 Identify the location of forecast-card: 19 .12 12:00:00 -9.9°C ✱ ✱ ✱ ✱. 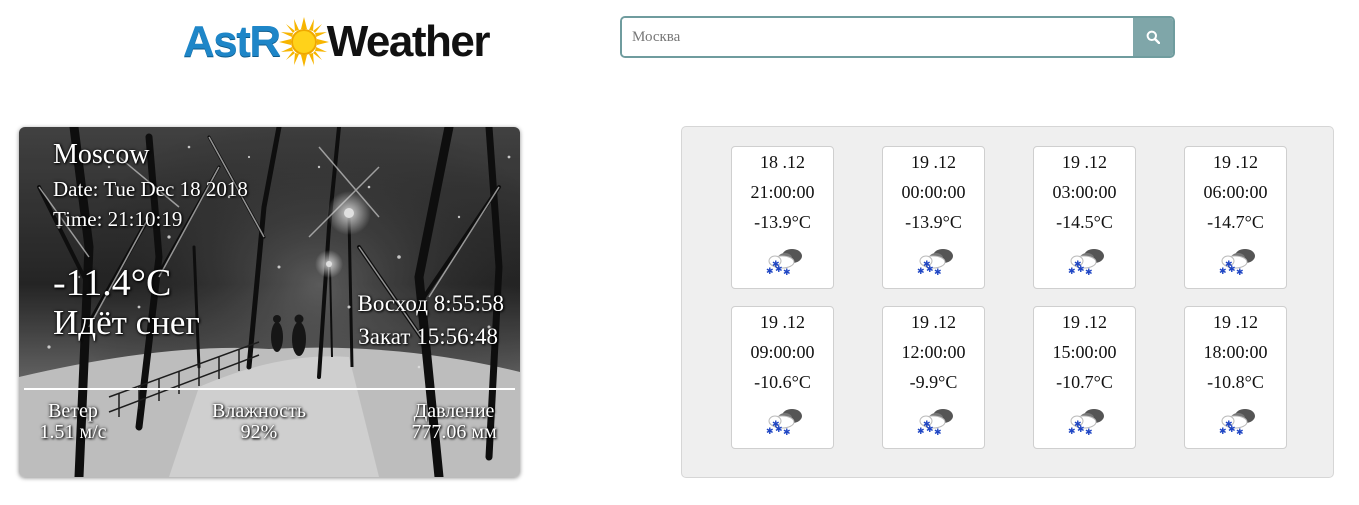
(933, 377).